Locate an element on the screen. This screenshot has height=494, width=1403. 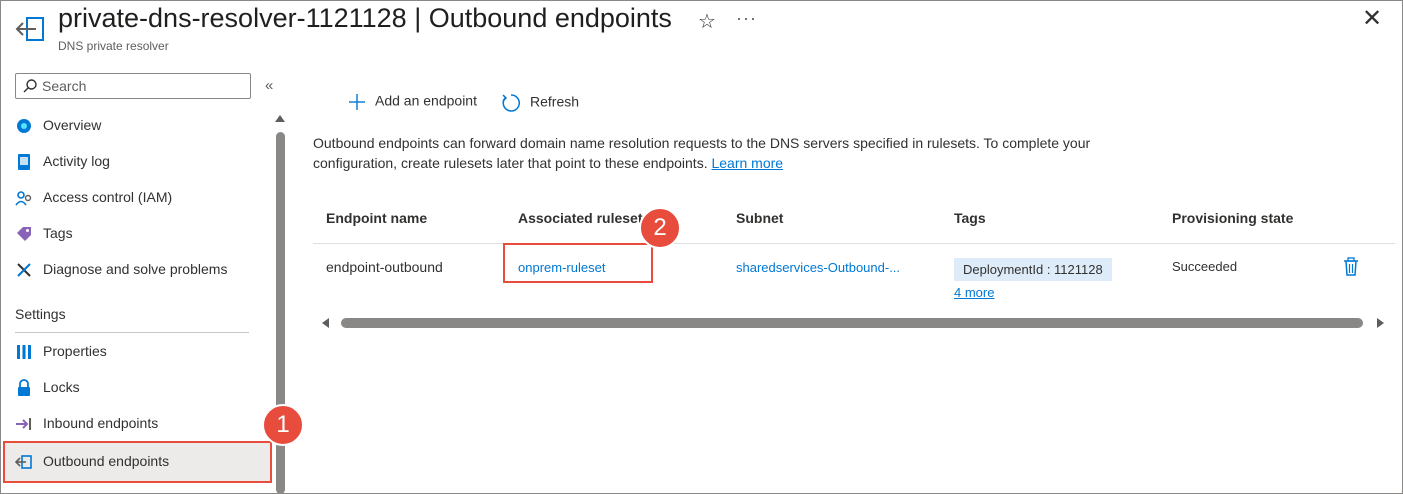
scroll-right-arrow-icon is located at coordinates (1380, 323).